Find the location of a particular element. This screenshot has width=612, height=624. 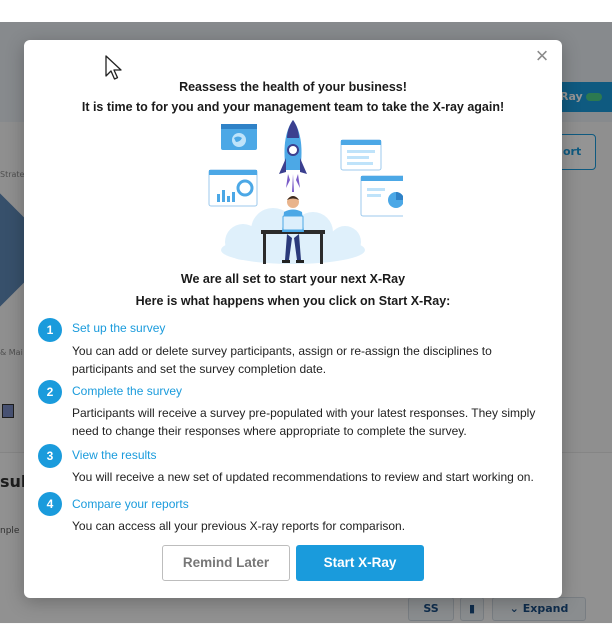

step-number-badge: 4 is located at coordinates (50, 504).